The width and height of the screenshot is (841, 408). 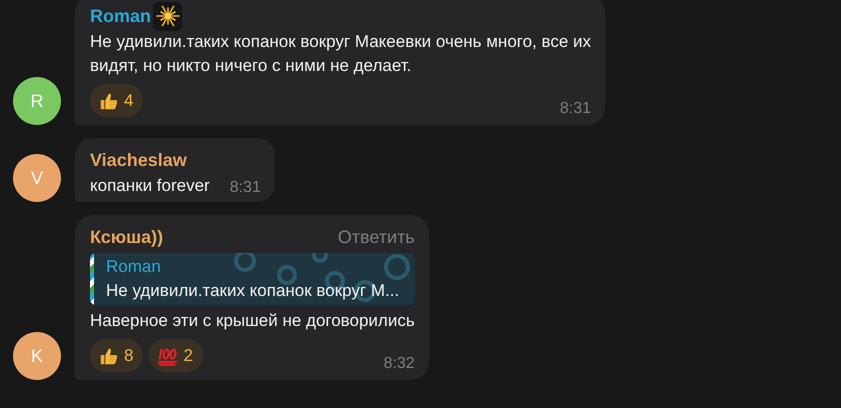 What do you see at coordinates (117, 100) in the screenshot?
I see `reaction-chip: 4` at bounding box center [117, 100].